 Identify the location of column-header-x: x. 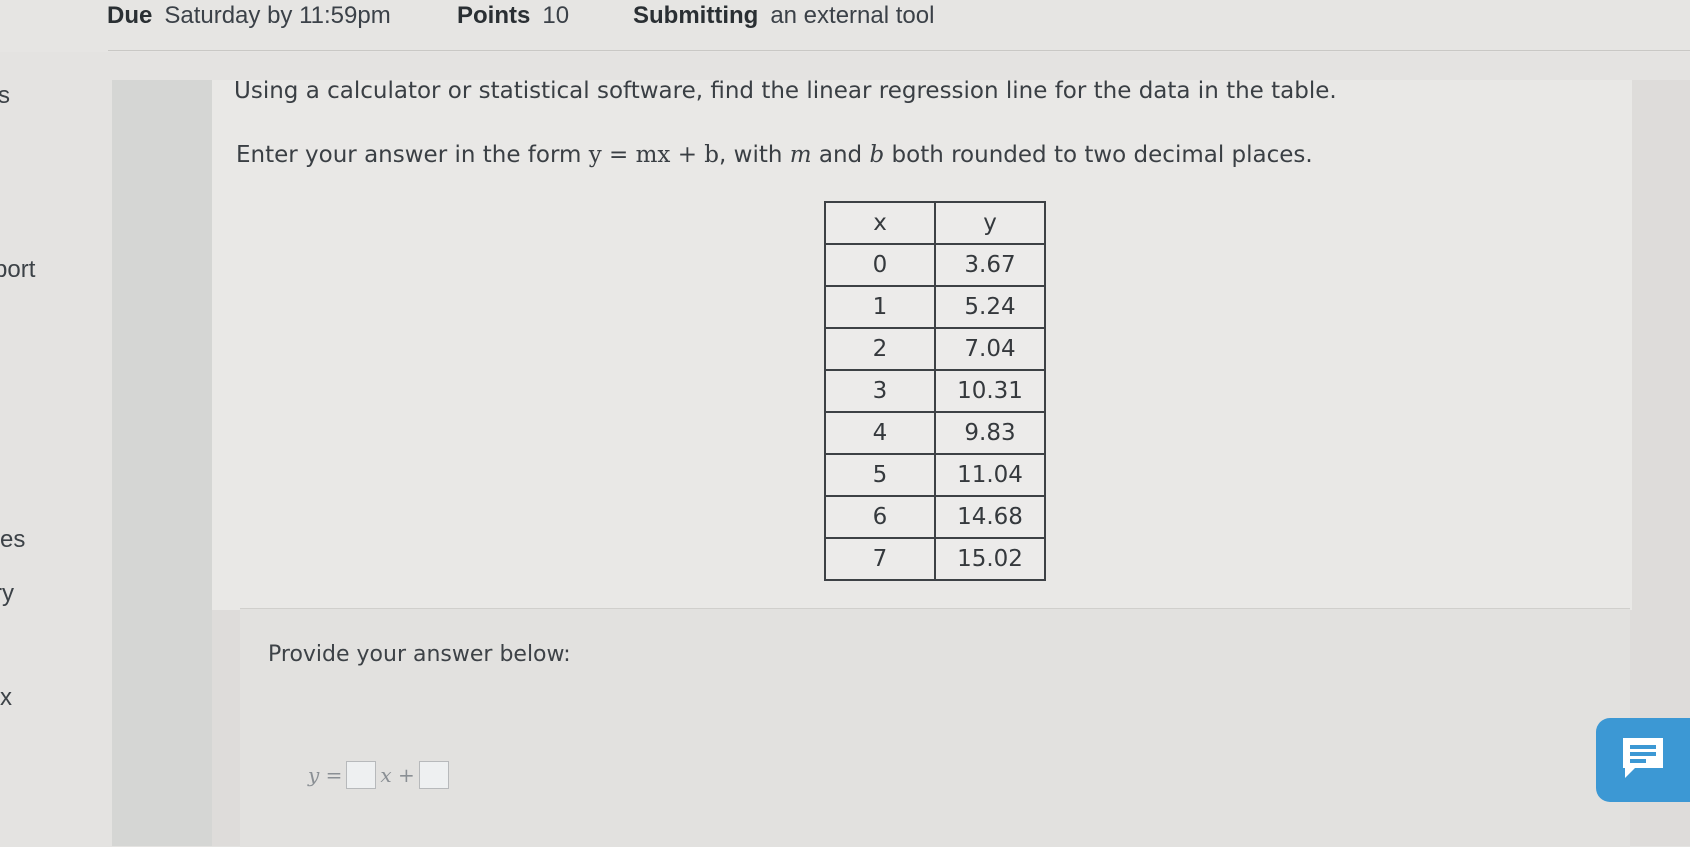
(880, 223).